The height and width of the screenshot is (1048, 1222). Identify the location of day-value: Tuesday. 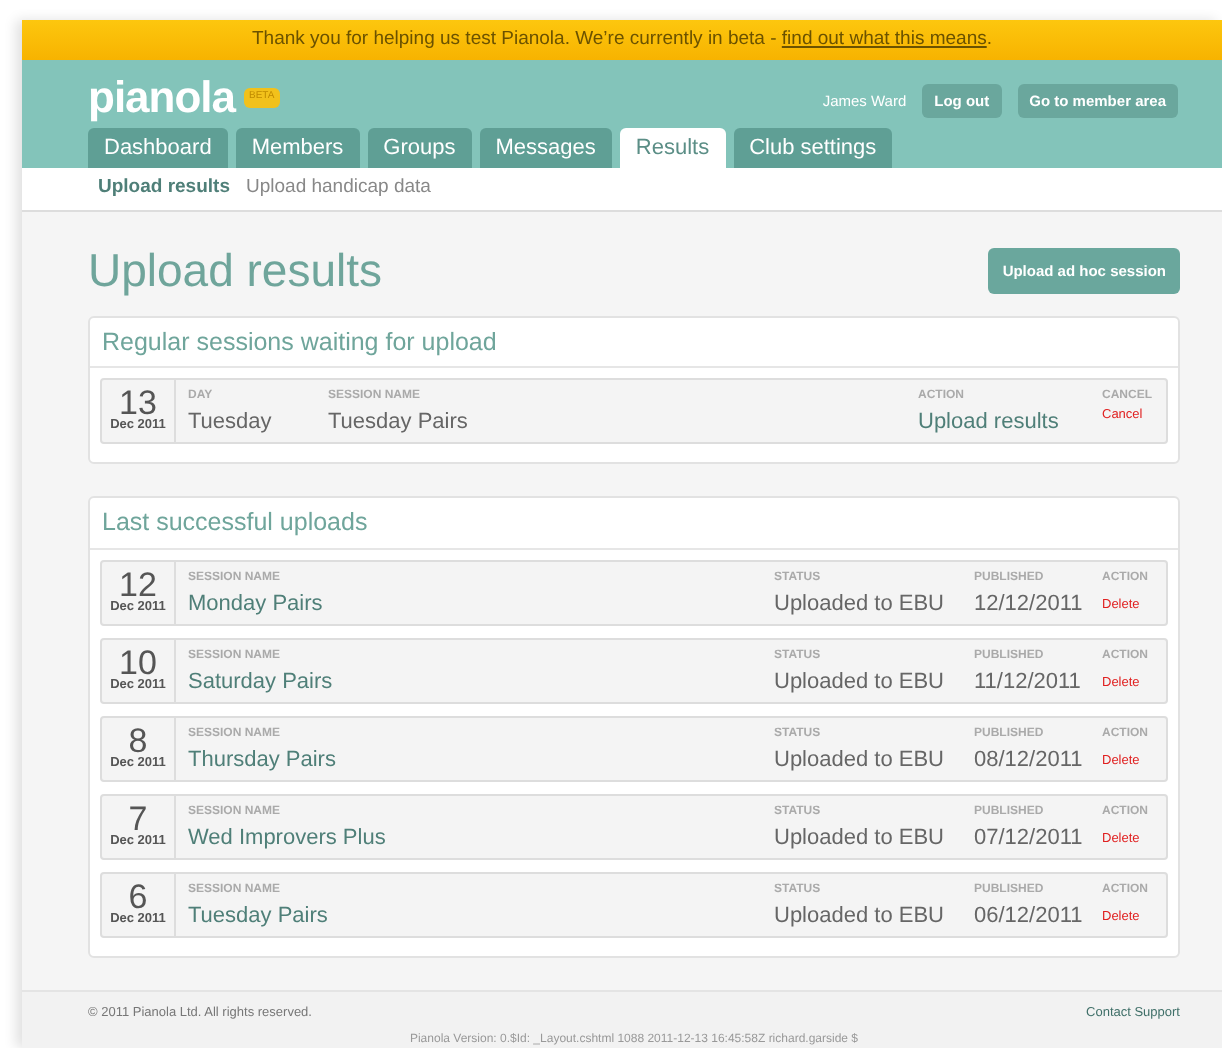
(231, 423).